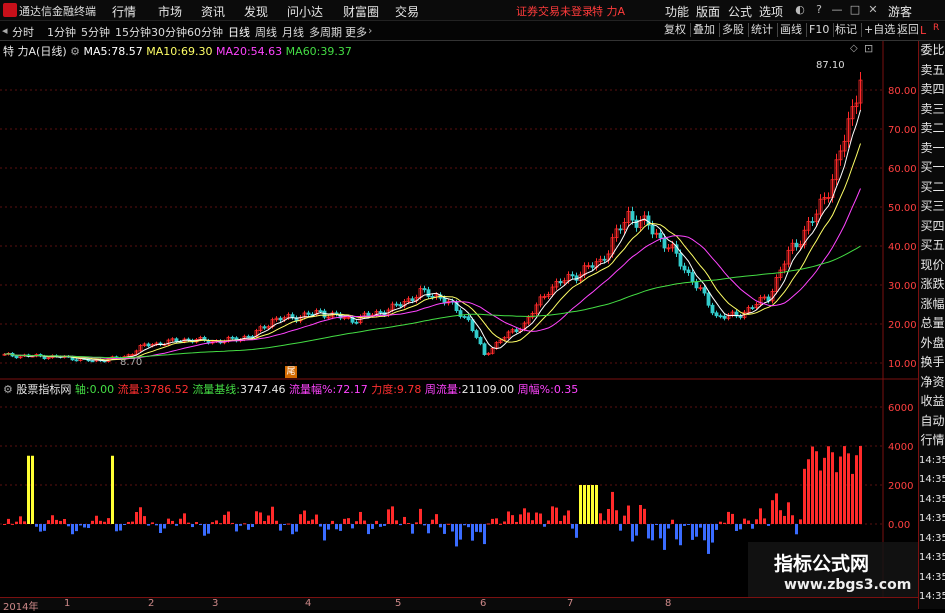 The width and height of the screenshot is (945, 613). Describe the element at coordinates (407, 11) in the screenshot. I see `menu-trade: 交易` at that location.